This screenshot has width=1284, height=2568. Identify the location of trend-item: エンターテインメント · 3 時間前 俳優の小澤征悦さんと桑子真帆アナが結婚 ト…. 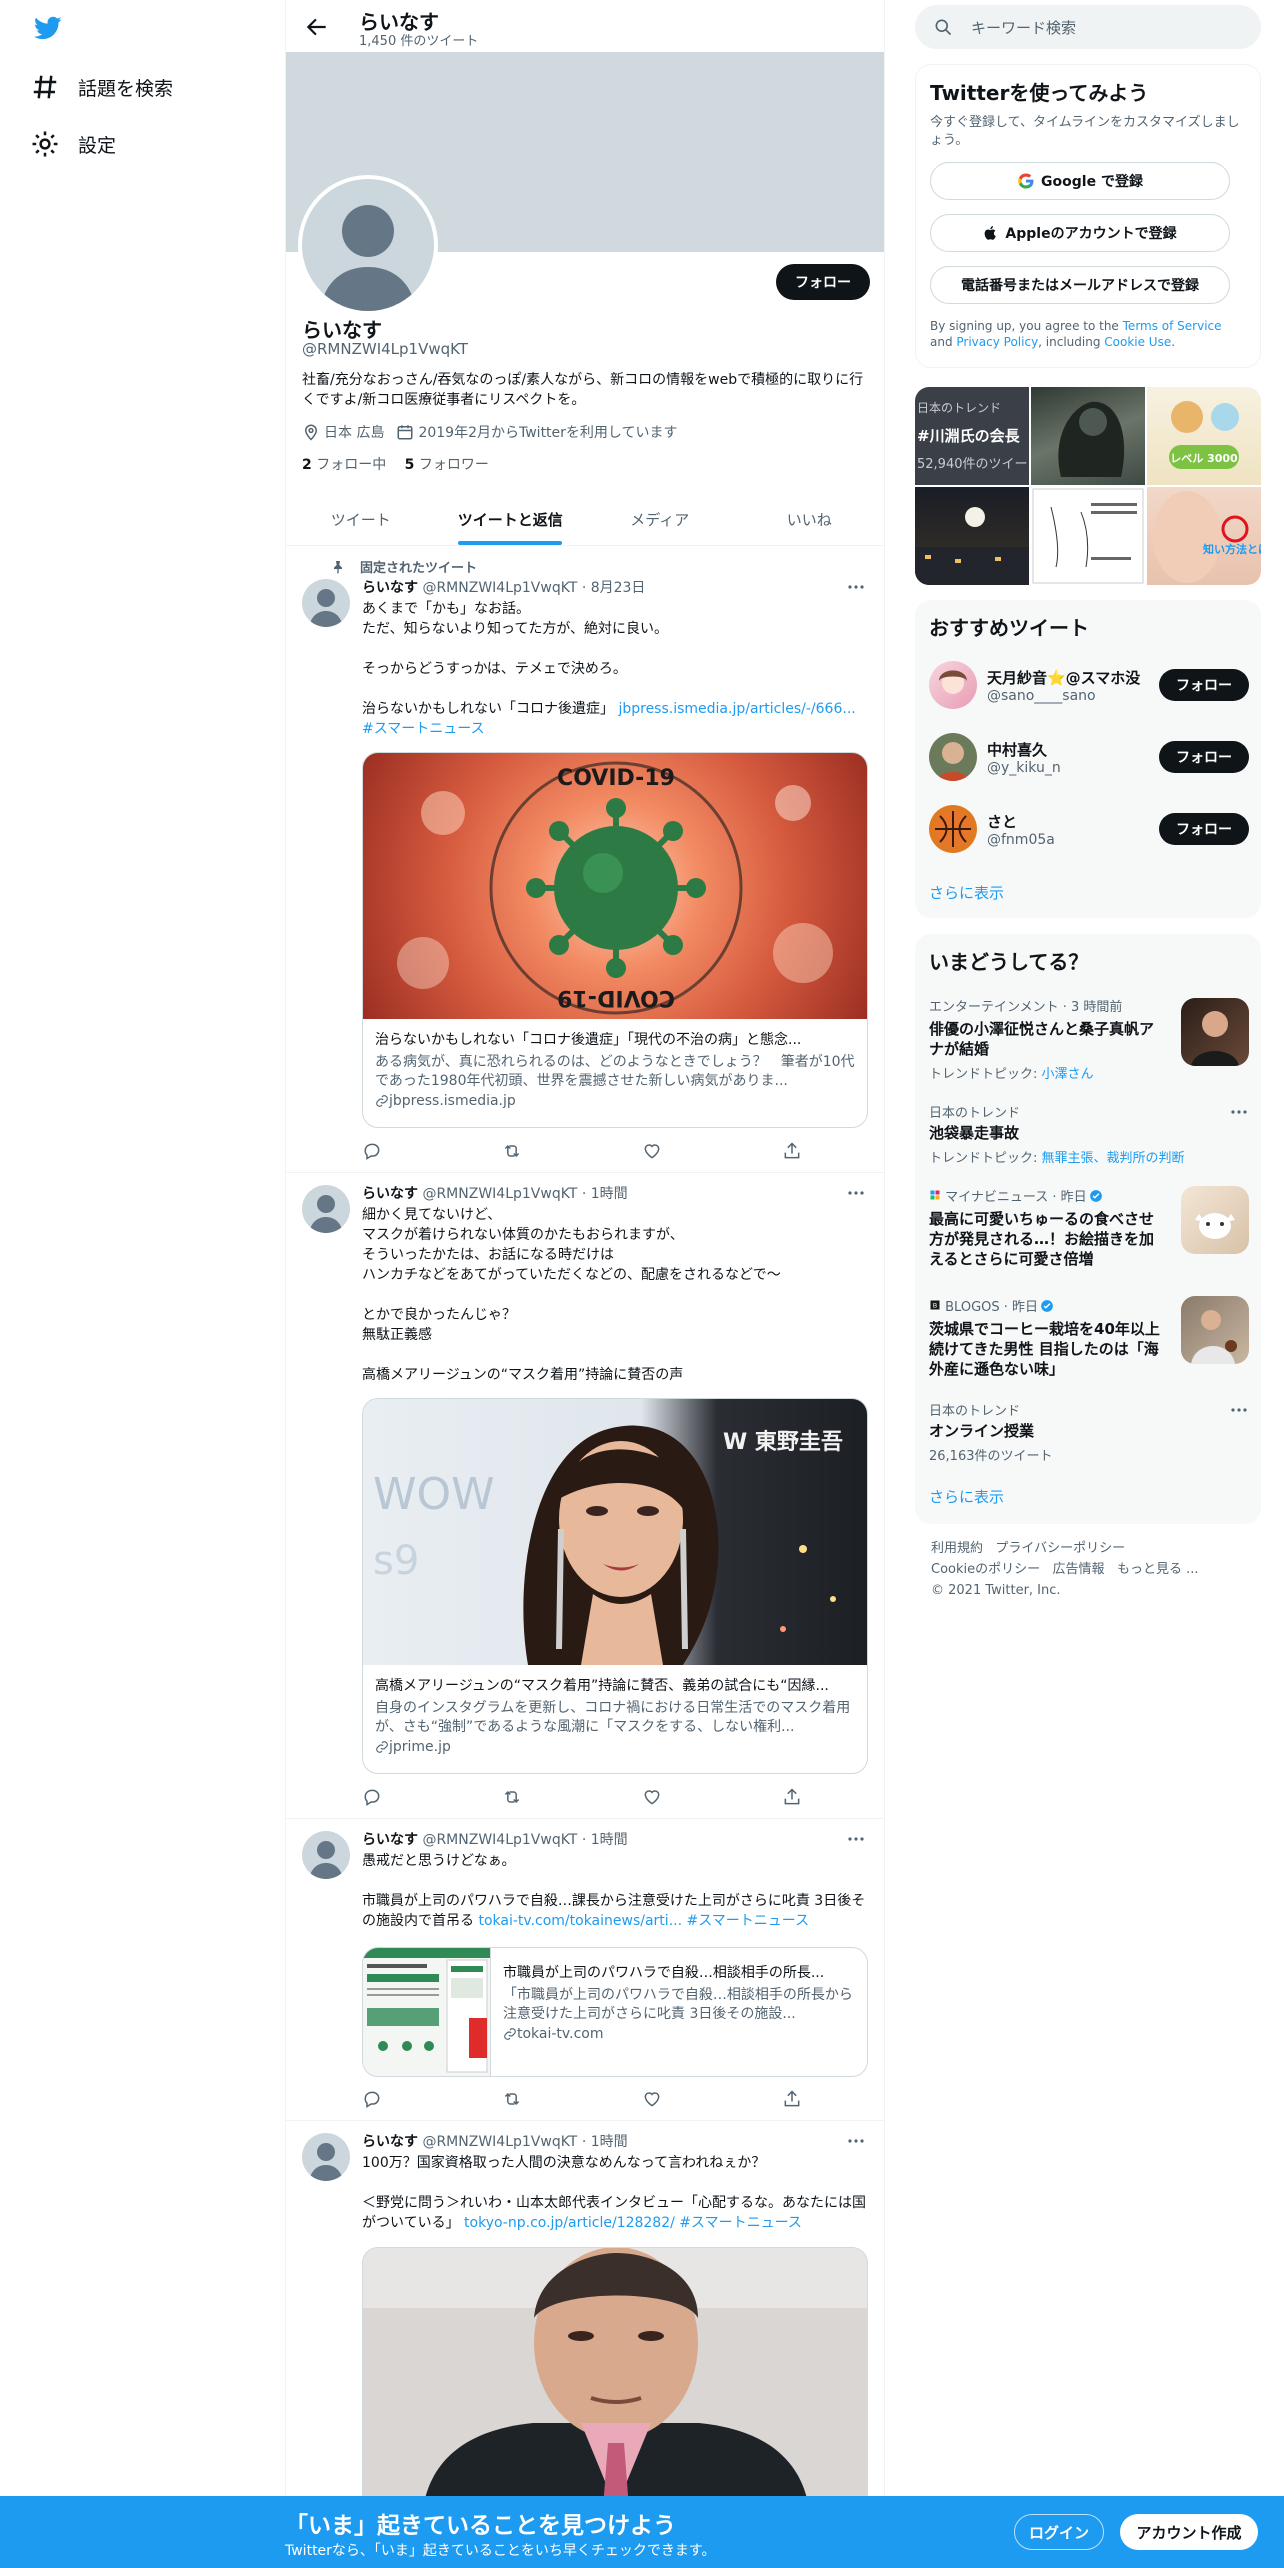
(1089, 1041).